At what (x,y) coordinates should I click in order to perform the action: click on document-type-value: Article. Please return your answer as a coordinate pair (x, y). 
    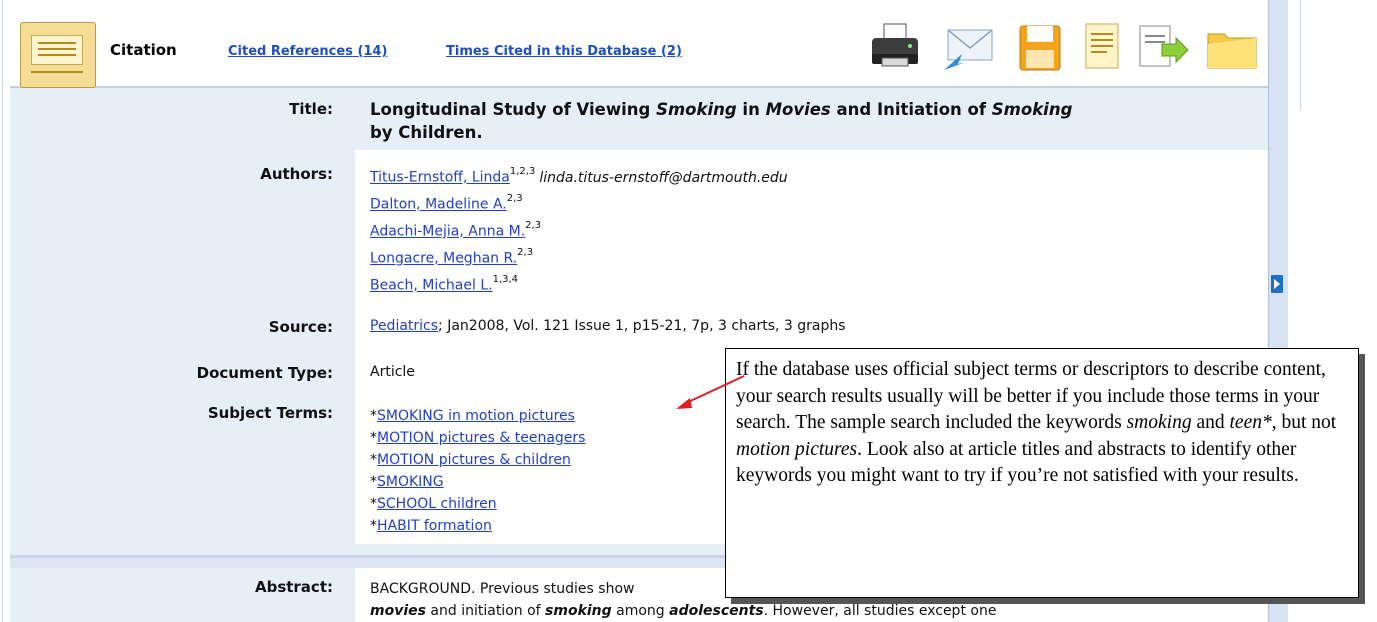
    Looking at the image, I should click on (392, 372).